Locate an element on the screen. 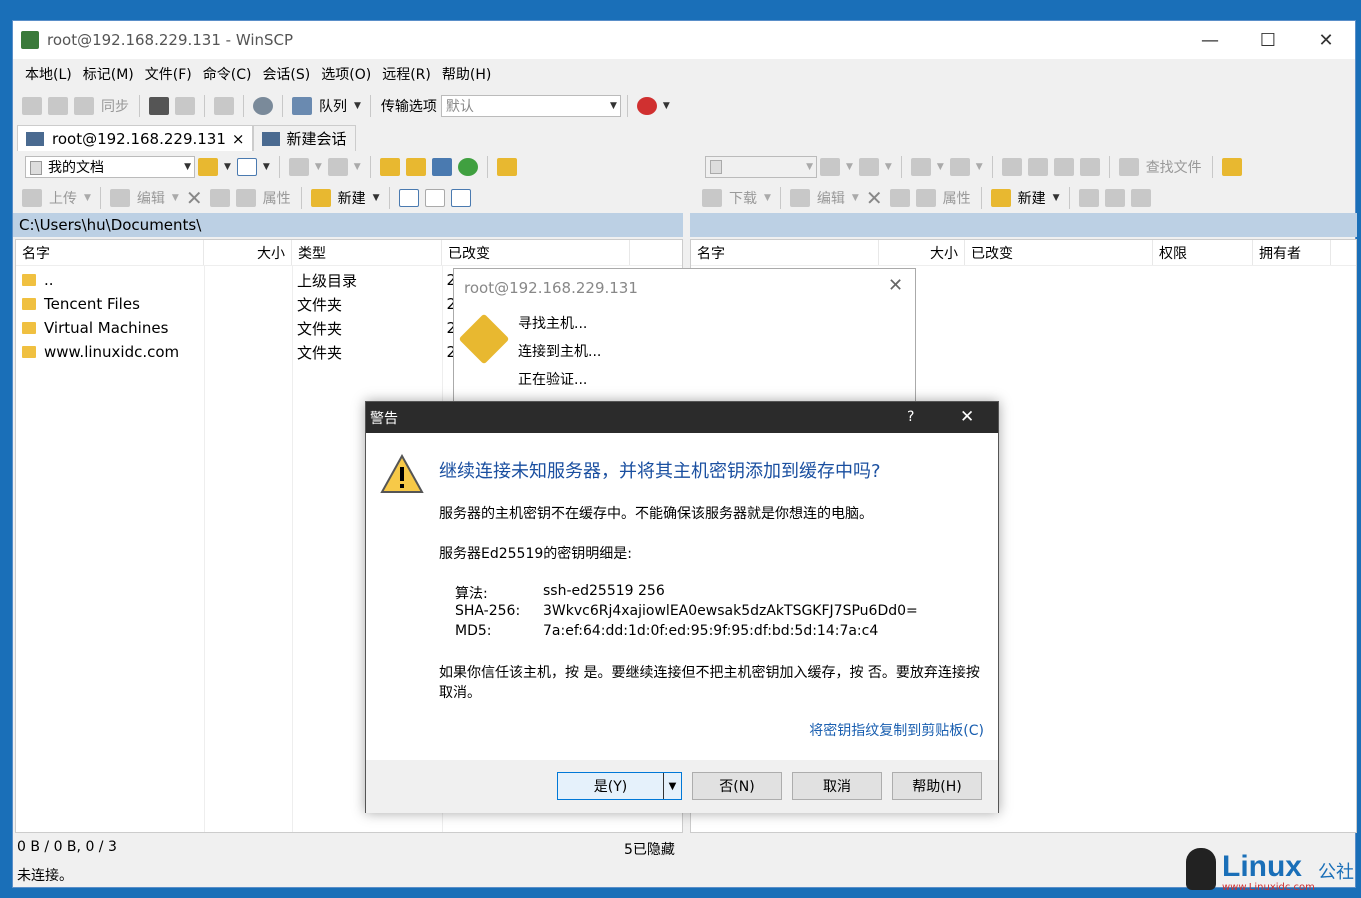 This screenshot has height=898, width=1361. minimize-button: — is located at coordinates (1210, 40).